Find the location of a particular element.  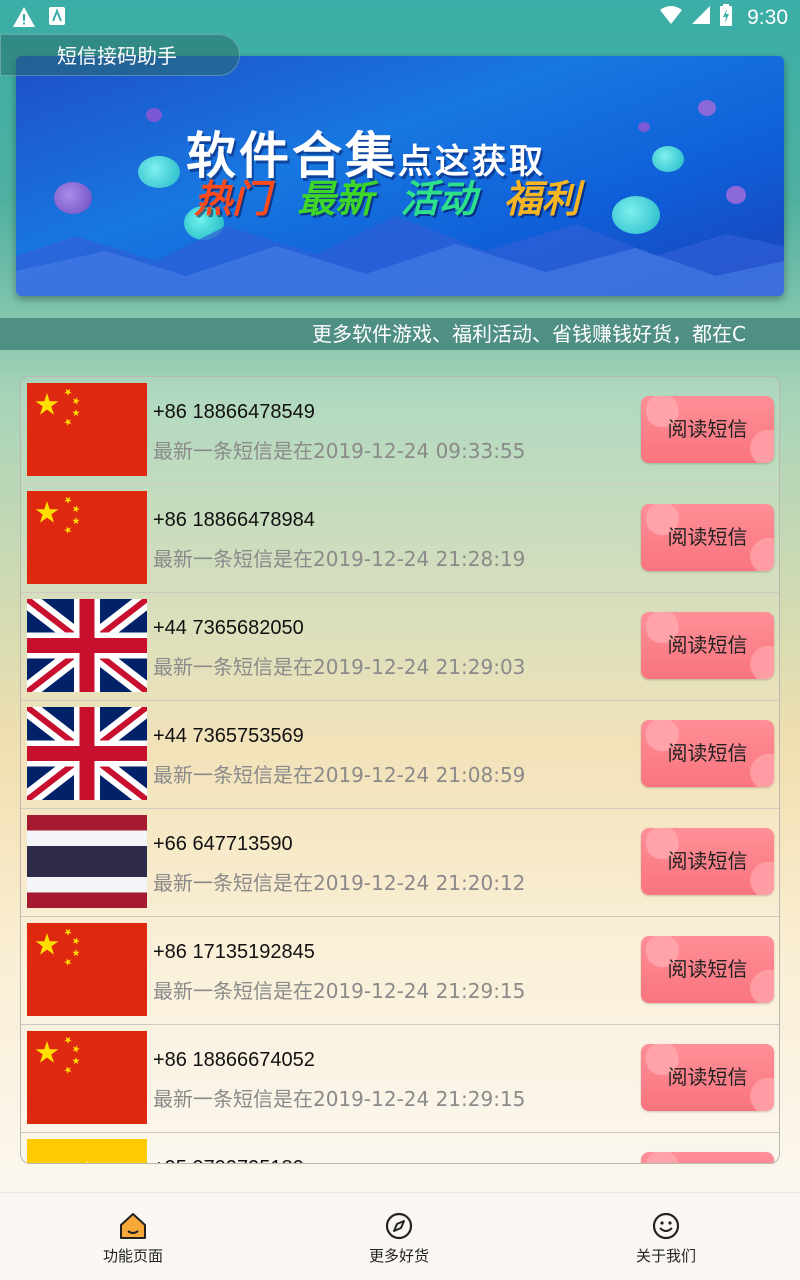

signal-icon is located at coordinates (701, 17).